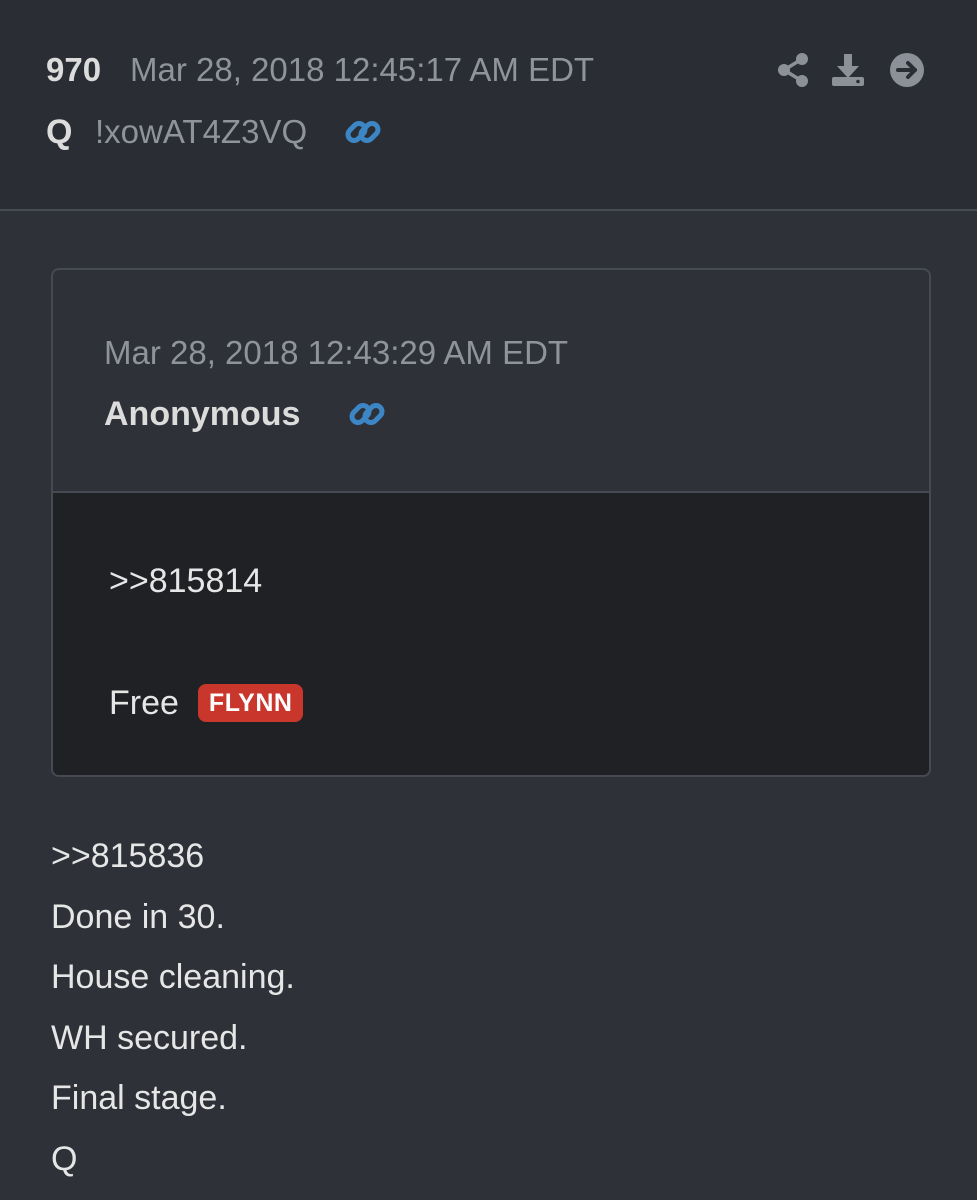 The height and width of the screenshot is (1200, 977). I want to click on message-line: Final stage., so click(139, 1098).